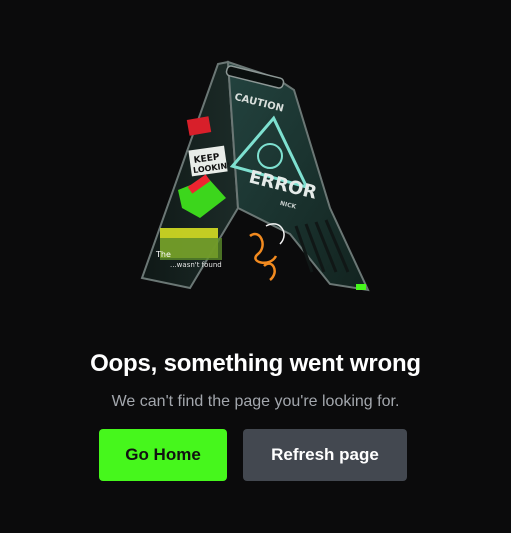 Image resolution: width=511 pixels, height=533 pixels. What do you see at coordinates (163, 455) in the screenshot?
I see `go-home-button: Go Home` at bounding box center [163, 455].